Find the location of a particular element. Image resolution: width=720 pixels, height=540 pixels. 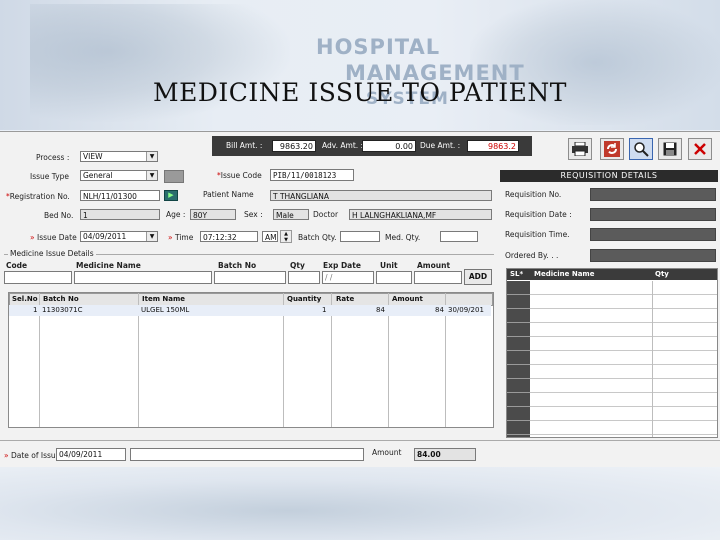

refresh-icon is located at coordinates (612, 151).